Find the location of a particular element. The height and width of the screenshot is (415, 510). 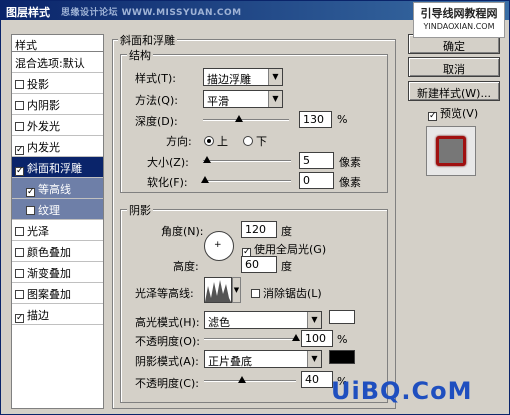

soften-slider is located at coordinates (246, 179).